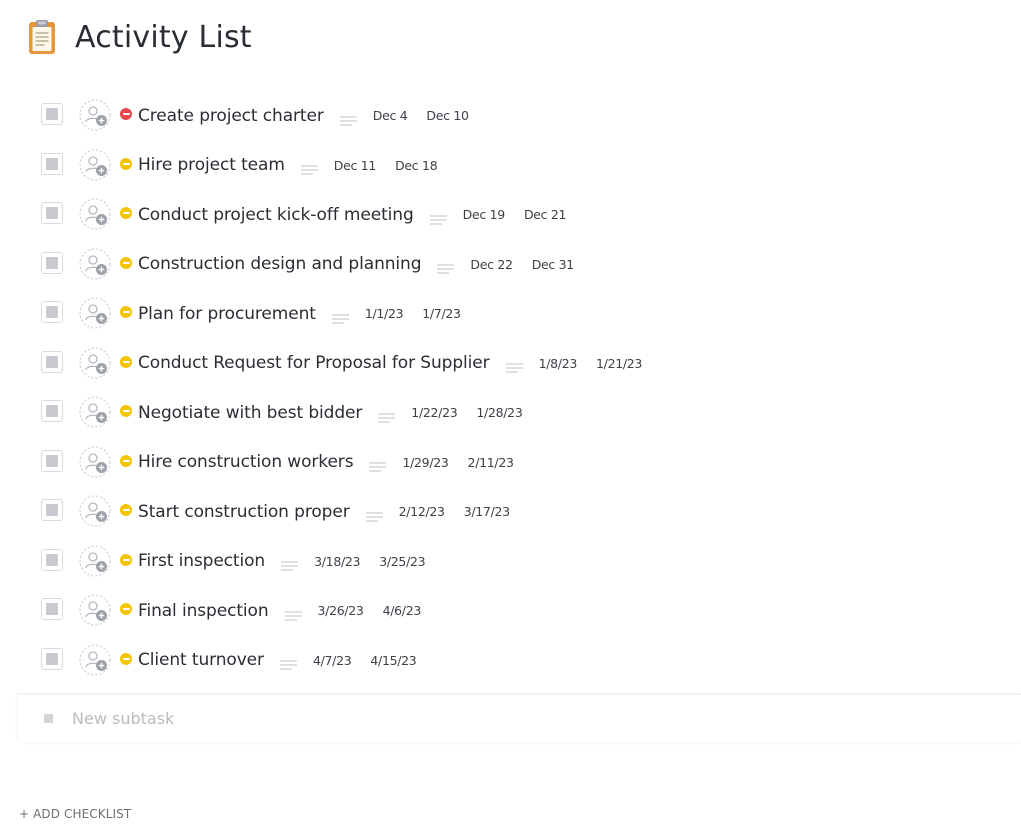 This screenshot has width=1021, height=825. What do you see at coordinates (510, 562) in the screenshot?
I see `task-row: First inspection 3/18/23 3/25/23` at bounding box center [510, 562].